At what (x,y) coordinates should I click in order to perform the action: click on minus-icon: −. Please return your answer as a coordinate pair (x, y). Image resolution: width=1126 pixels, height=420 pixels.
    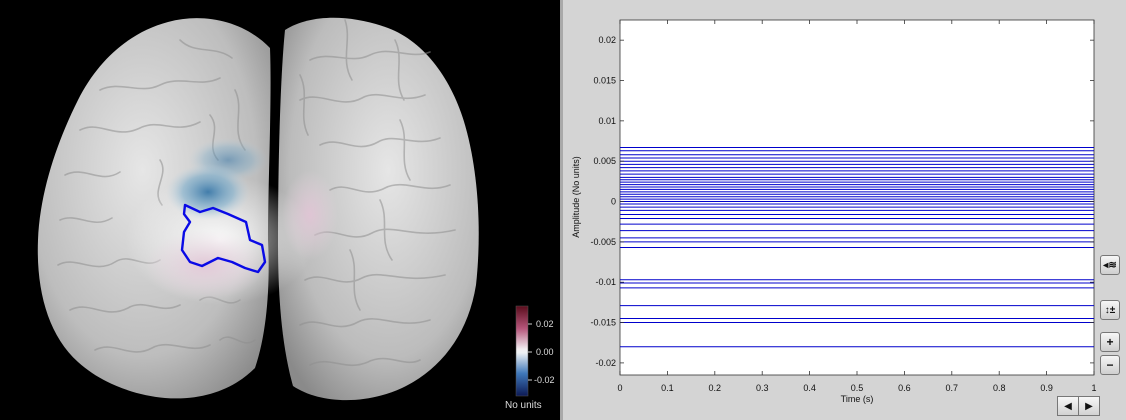
    Looking at the image, I should click on (1110, 365).